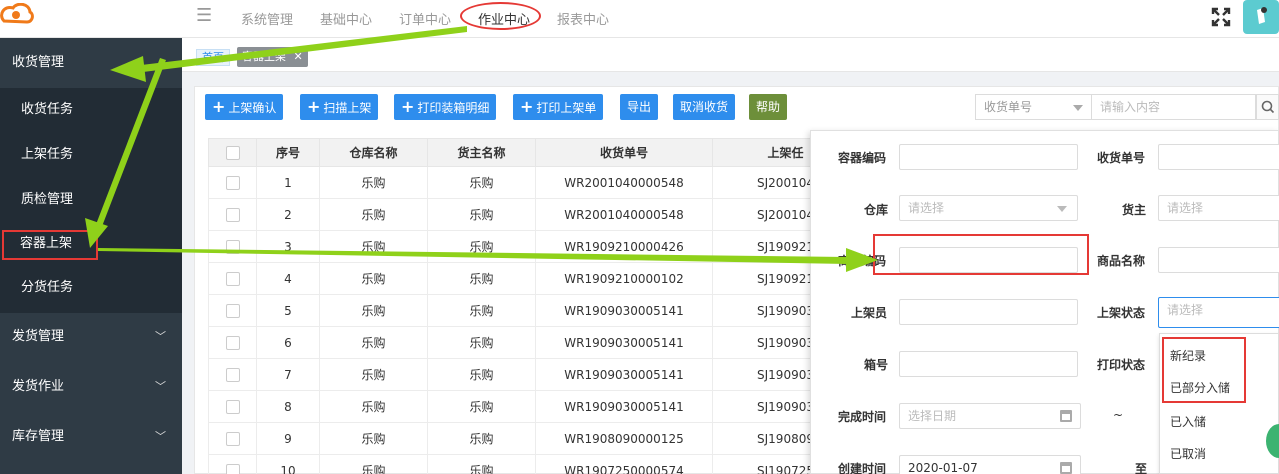  I want to click on box-no-input, so click(988, 364).